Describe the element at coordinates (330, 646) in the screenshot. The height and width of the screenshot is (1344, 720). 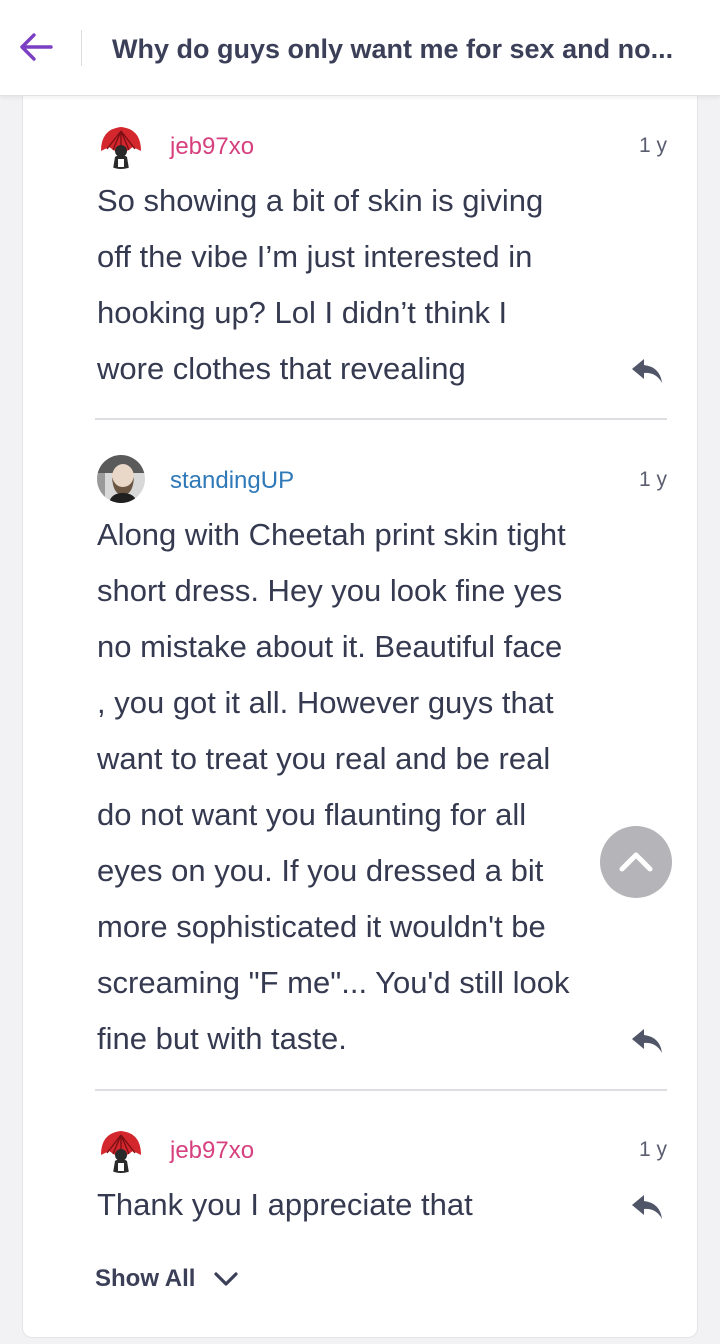
I see `comment-line: no mistake about it. Beautiful face` at that location.